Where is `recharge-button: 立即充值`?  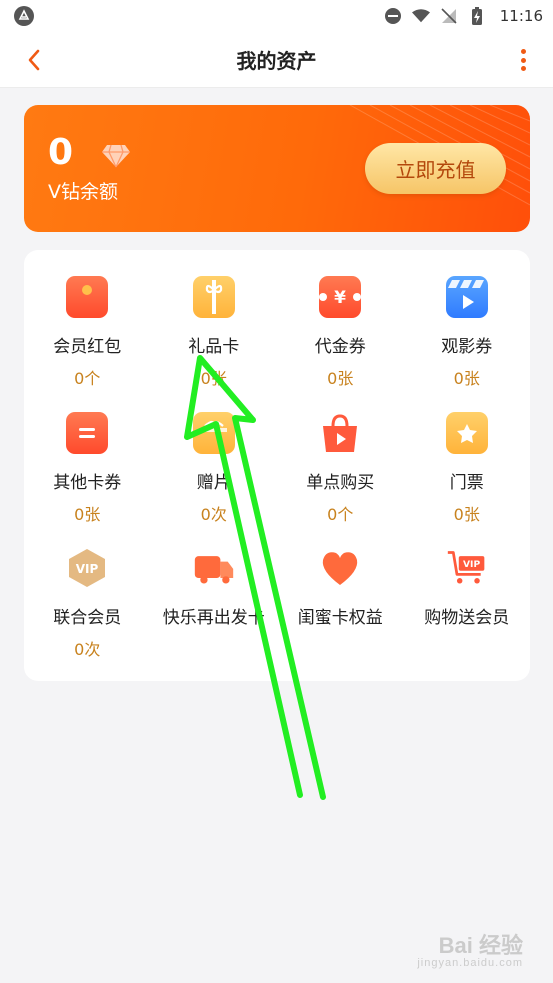
recharge-button: 立即充值 is located at coordinates (435, 168).